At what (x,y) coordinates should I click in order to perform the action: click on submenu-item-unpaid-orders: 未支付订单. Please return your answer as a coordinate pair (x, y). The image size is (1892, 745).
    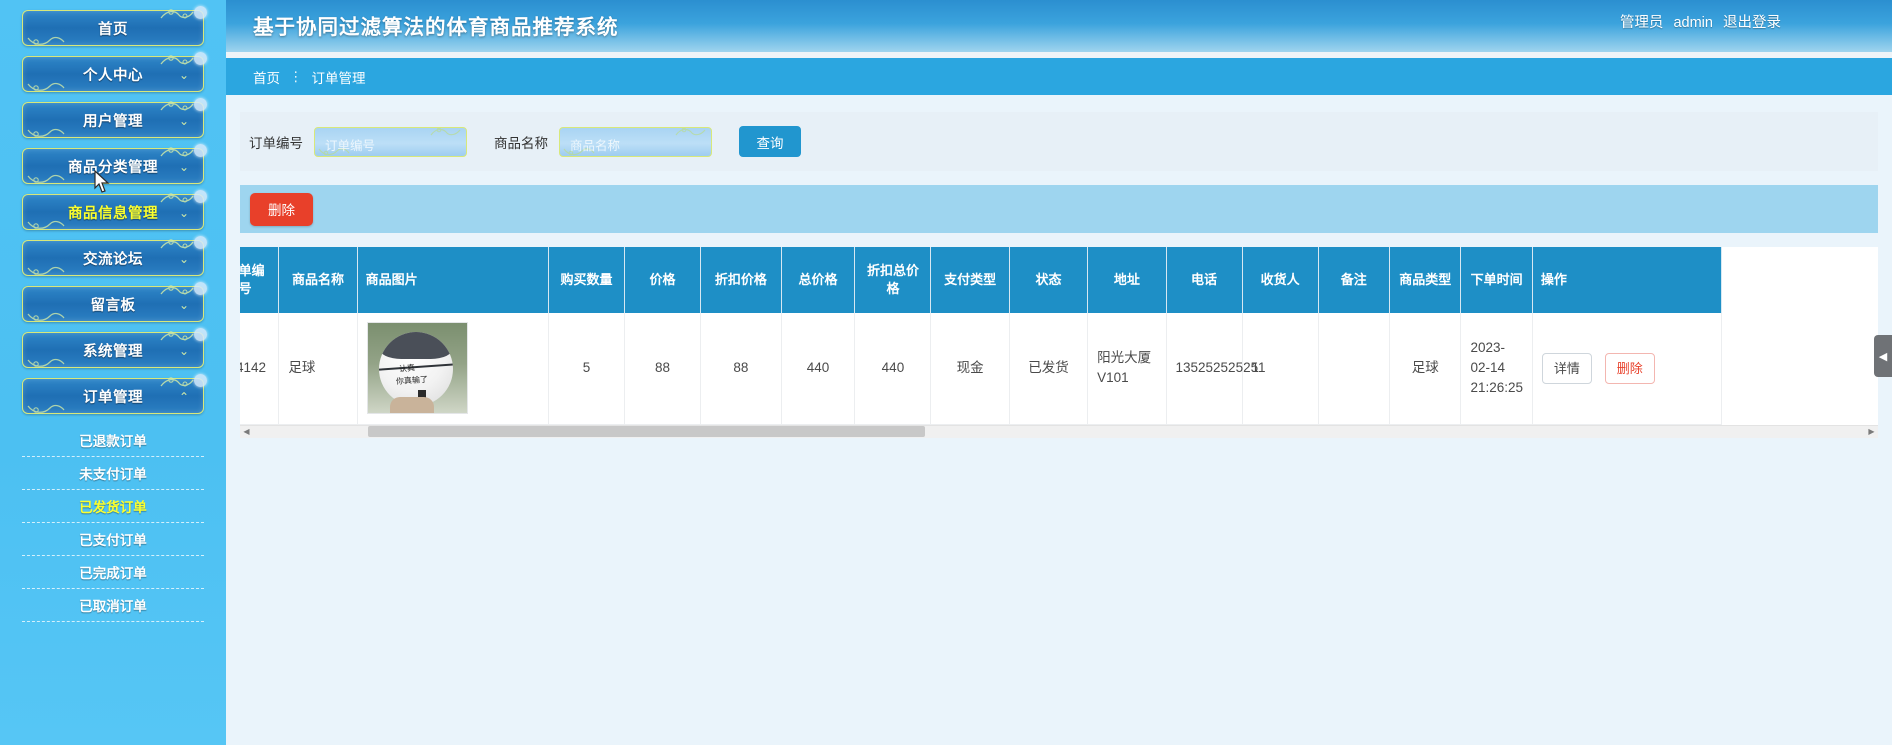
    Looking at the image, I should click on (113, 473).